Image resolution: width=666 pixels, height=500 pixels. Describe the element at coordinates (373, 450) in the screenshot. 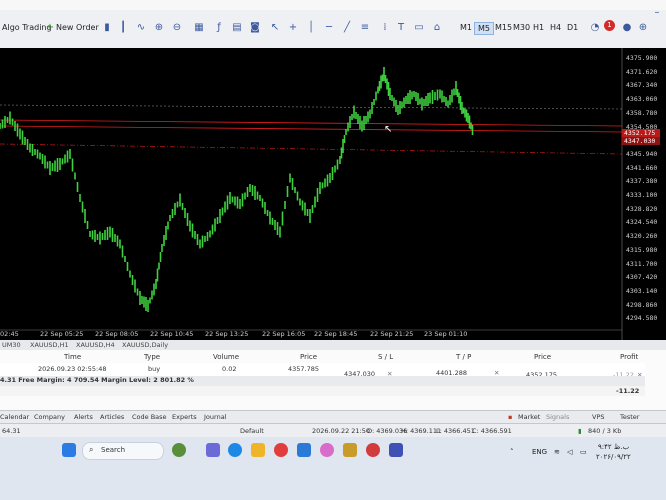

I see `app-icon` at that location.